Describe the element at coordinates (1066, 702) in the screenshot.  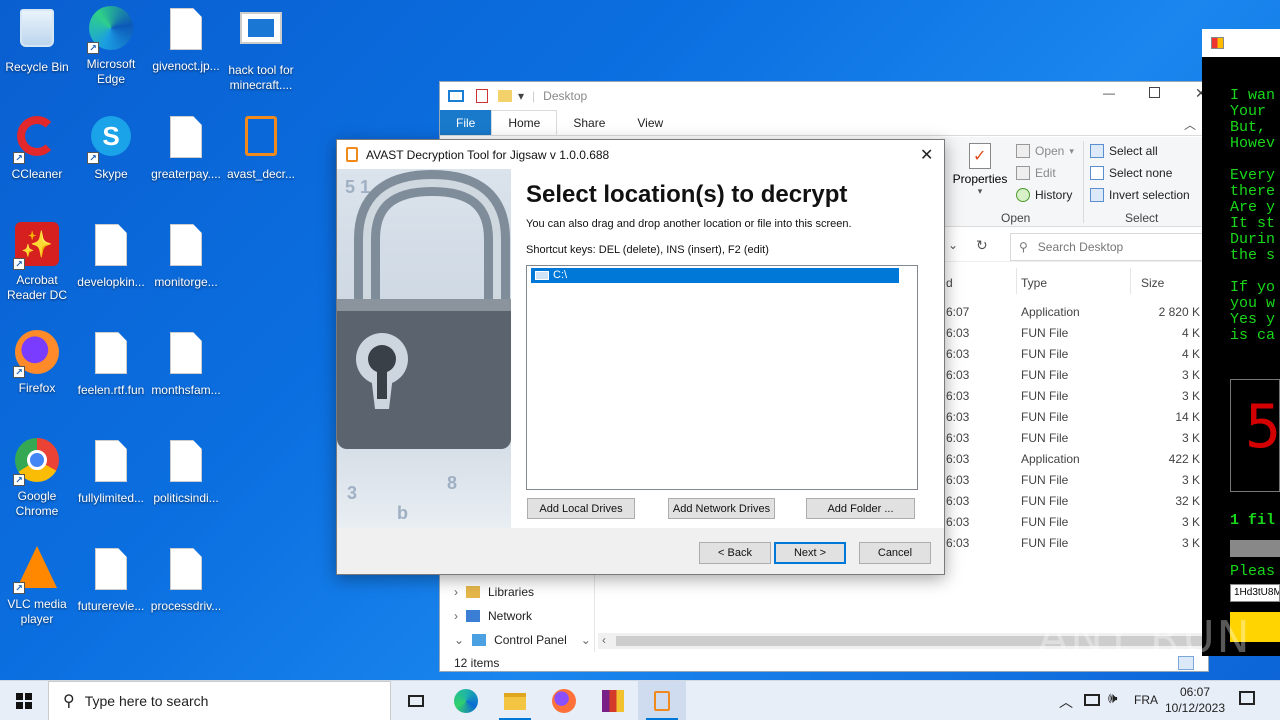
I see `show-hidden-icons-icon: ︿` at that location.